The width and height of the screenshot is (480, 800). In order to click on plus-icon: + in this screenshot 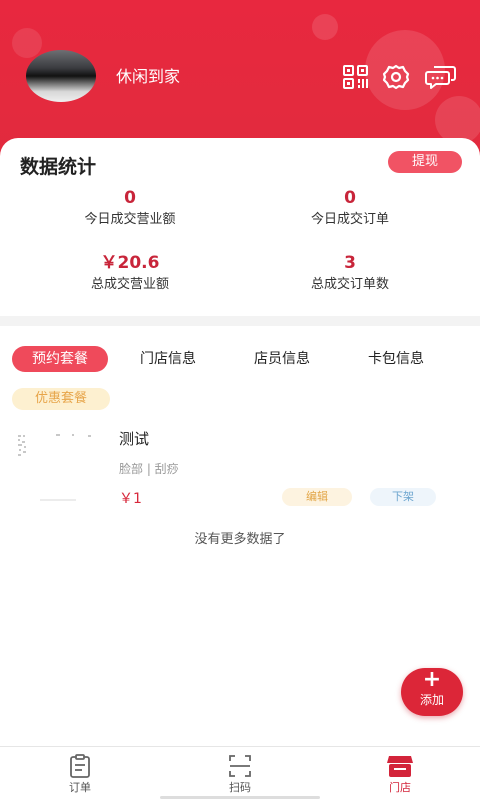, I will do `click(432, 679)`.